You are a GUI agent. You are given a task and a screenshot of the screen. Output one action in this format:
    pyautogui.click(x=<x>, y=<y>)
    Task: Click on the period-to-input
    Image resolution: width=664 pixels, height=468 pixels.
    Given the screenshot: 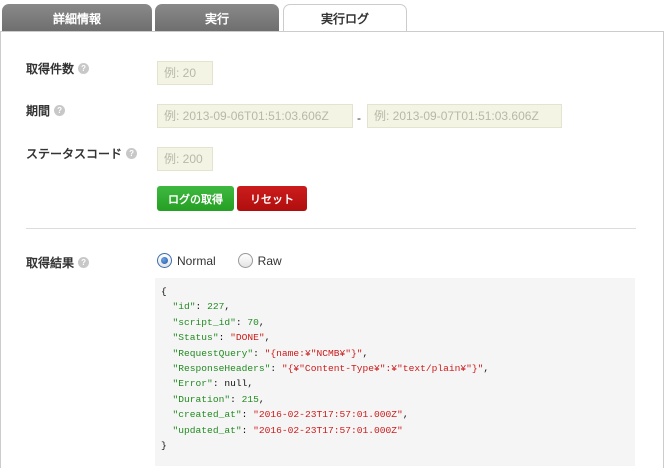 What is the action you would take?
    pyautogui.click(x=464, y=116)
    